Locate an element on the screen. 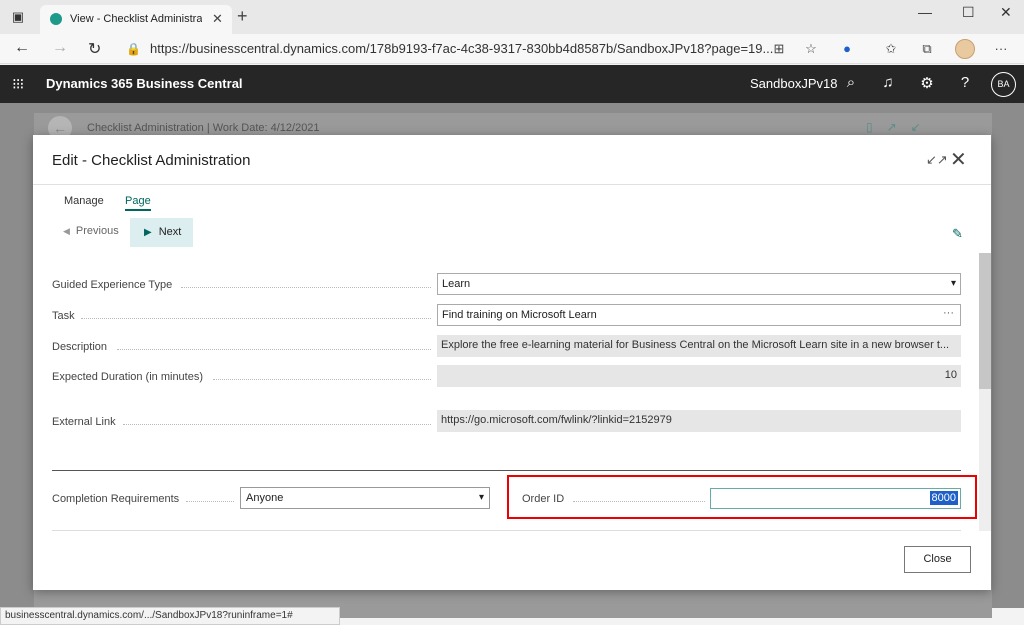 Image resolution: width=1024 pixels, height=625 pixels. next-label: Next is located at coordinates (170, 232).